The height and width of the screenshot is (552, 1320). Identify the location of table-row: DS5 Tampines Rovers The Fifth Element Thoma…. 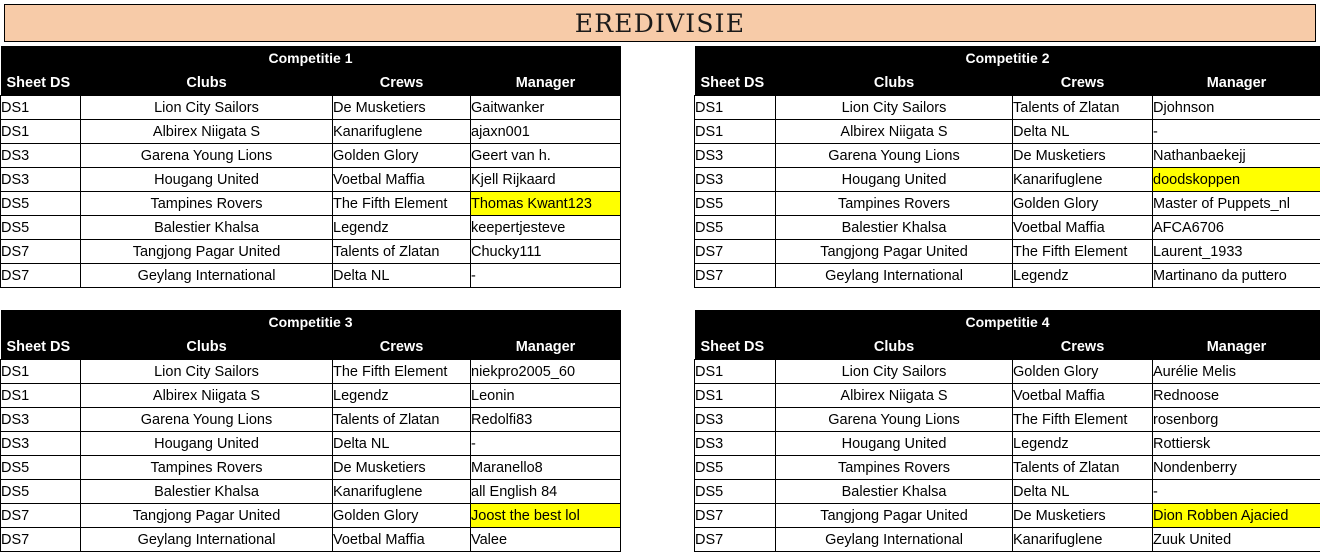
(311, 203).